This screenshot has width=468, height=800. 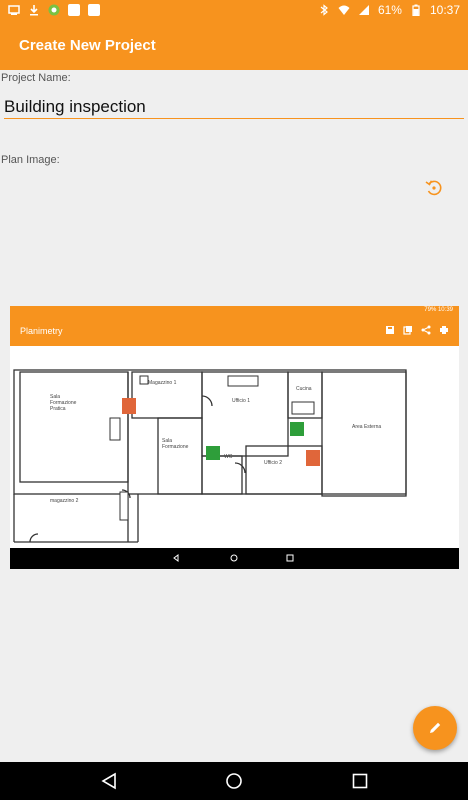 I want to click on share-icon, so click(x=426, y=330).